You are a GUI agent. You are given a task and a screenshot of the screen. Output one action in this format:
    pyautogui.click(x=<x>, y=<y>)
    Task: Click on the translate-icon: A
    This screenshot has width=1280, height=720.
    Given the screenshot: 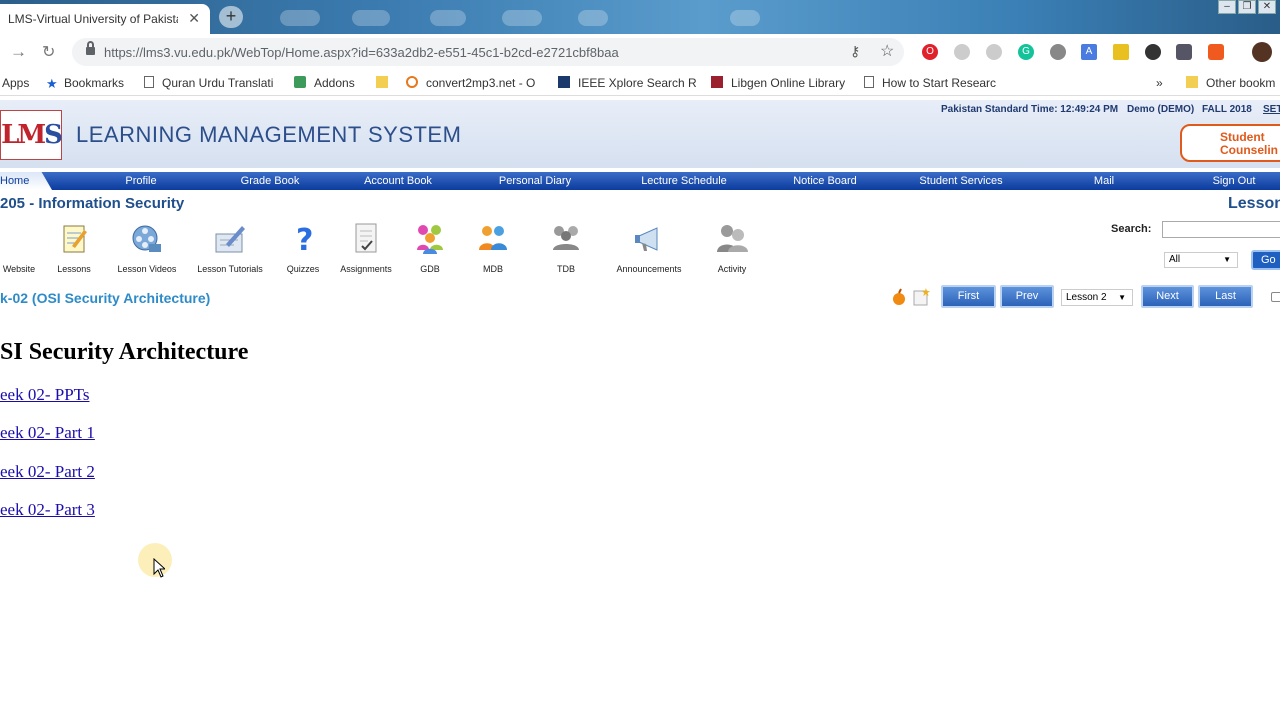 What is the action you would take?
    pyautogui.click(x=1089, y=52)
    